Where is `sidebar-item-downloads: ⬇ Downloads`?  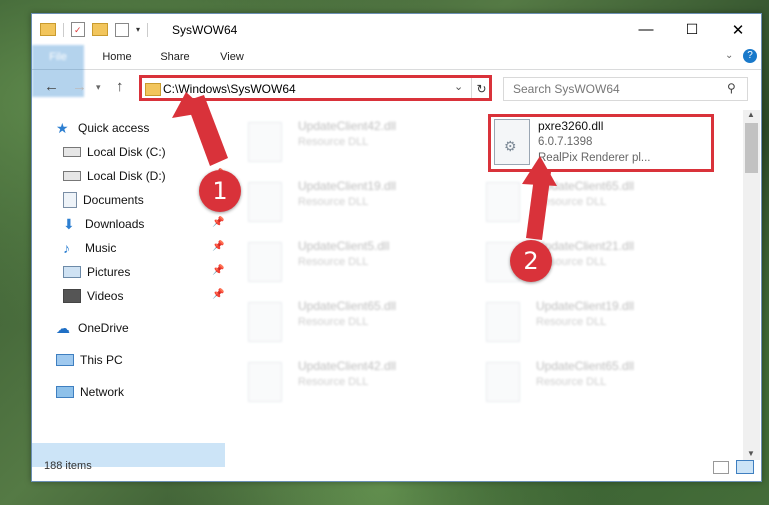 sidebar-item-downloads: ⬇ Downloads is located at coordinates (103, 224).